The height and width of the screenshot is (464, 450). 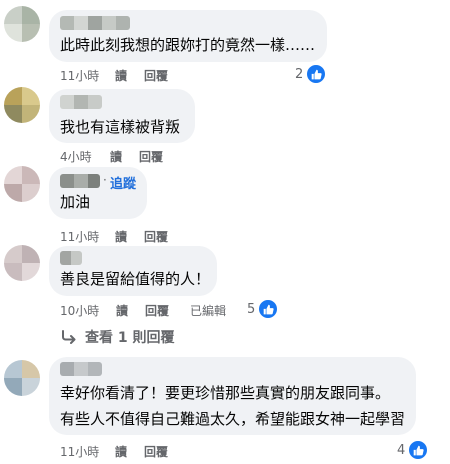 I want to click on comment-text: 我也有這樣被背叛, so click(x=120, y=127).